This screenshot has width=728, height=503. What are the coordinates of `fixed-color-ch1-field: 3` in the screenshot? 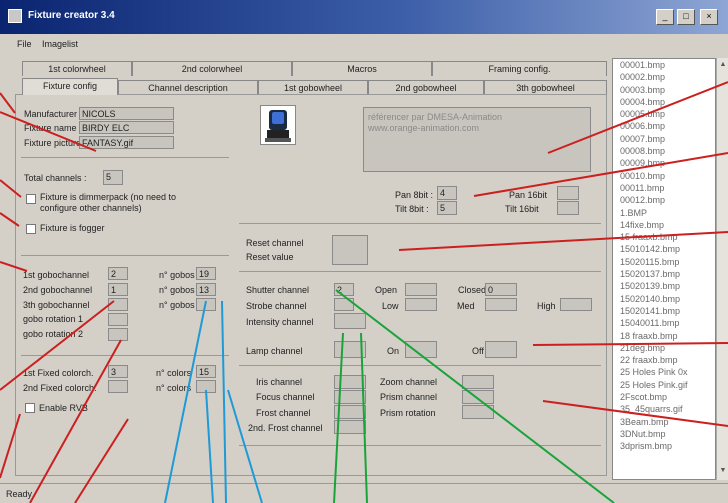 It's located at (118, 371).